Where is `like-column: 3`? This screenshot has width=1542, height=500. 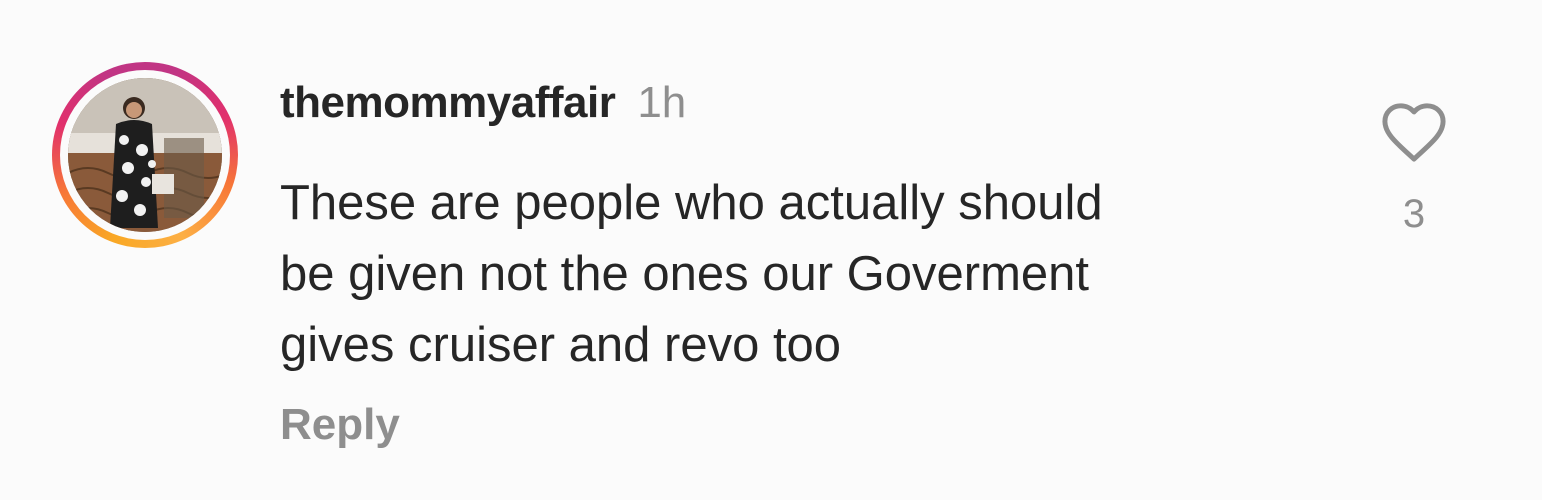 like-column: 3 is located at coordinates (1414, 168).